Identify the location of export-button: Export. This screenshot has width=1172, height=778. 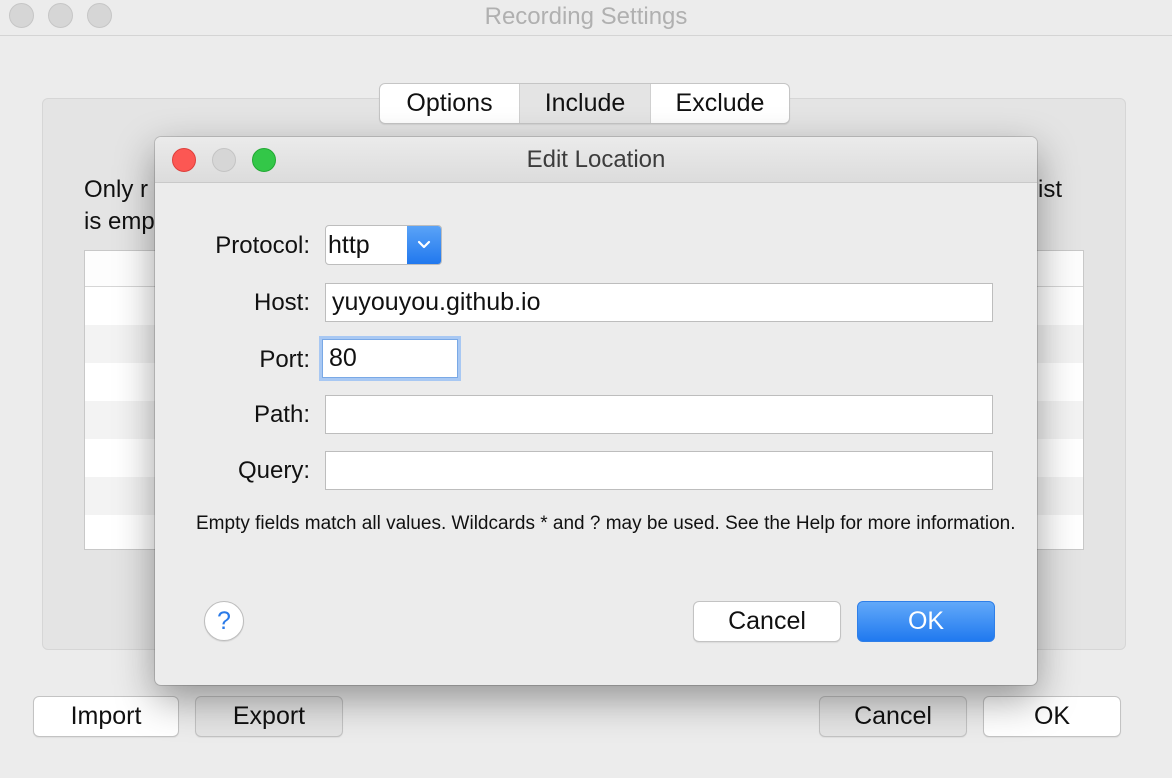
(269, 716).